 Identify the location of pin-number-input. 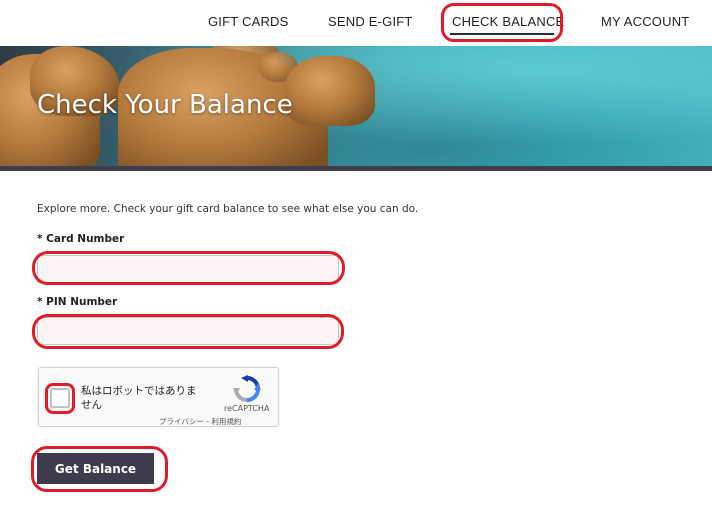
(188, 331).